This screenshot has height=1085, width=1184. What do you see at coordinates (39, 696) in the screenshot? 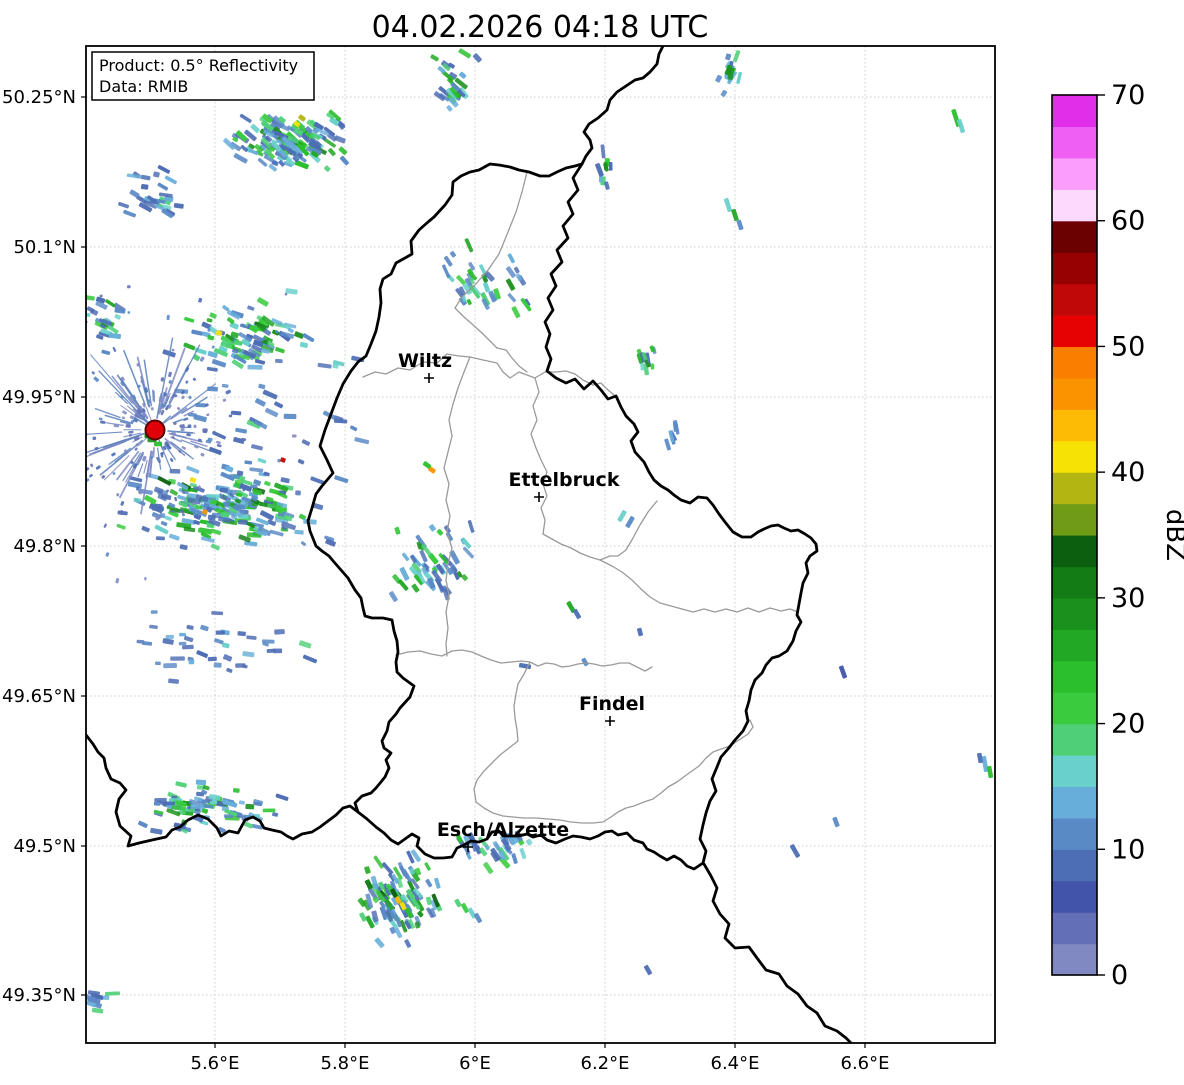
I see `y-tick-label: 49.65°N` at bounding box center [39, 696].